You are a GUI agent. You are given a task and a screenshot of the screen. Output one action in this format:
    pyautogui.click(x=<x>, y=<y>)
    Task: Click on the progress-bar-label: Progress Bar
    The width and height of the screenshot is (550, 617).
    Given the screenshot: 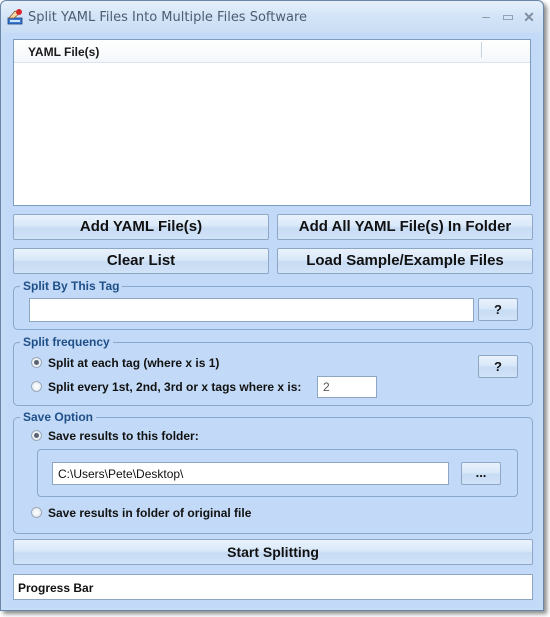 What is the action you would take?
    pyautogui.click(x=56, y=588)
    